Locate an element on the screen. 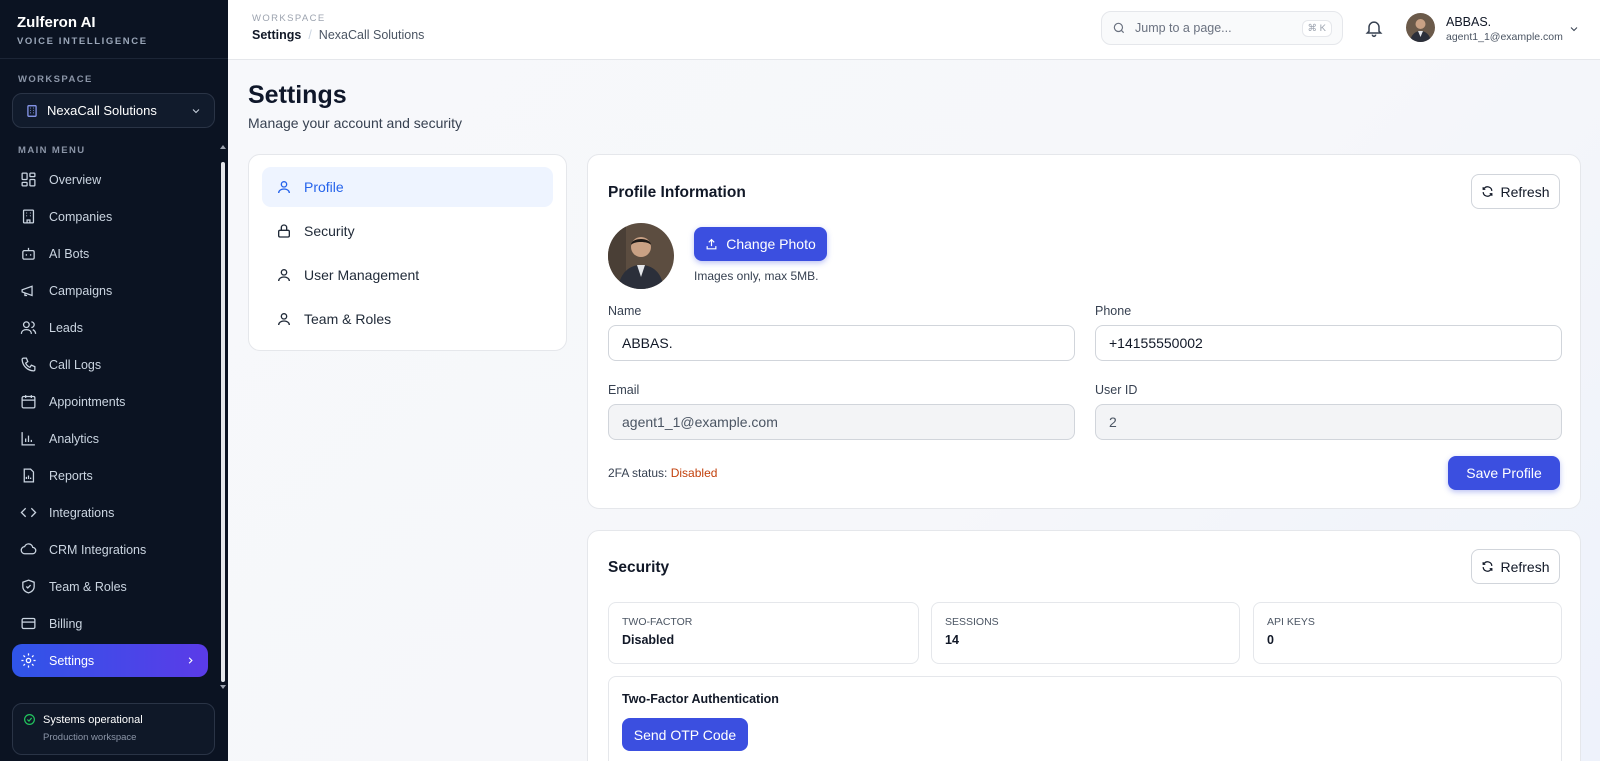  stat-key: TWO-FACTOR is located at coordinates (657, 622).